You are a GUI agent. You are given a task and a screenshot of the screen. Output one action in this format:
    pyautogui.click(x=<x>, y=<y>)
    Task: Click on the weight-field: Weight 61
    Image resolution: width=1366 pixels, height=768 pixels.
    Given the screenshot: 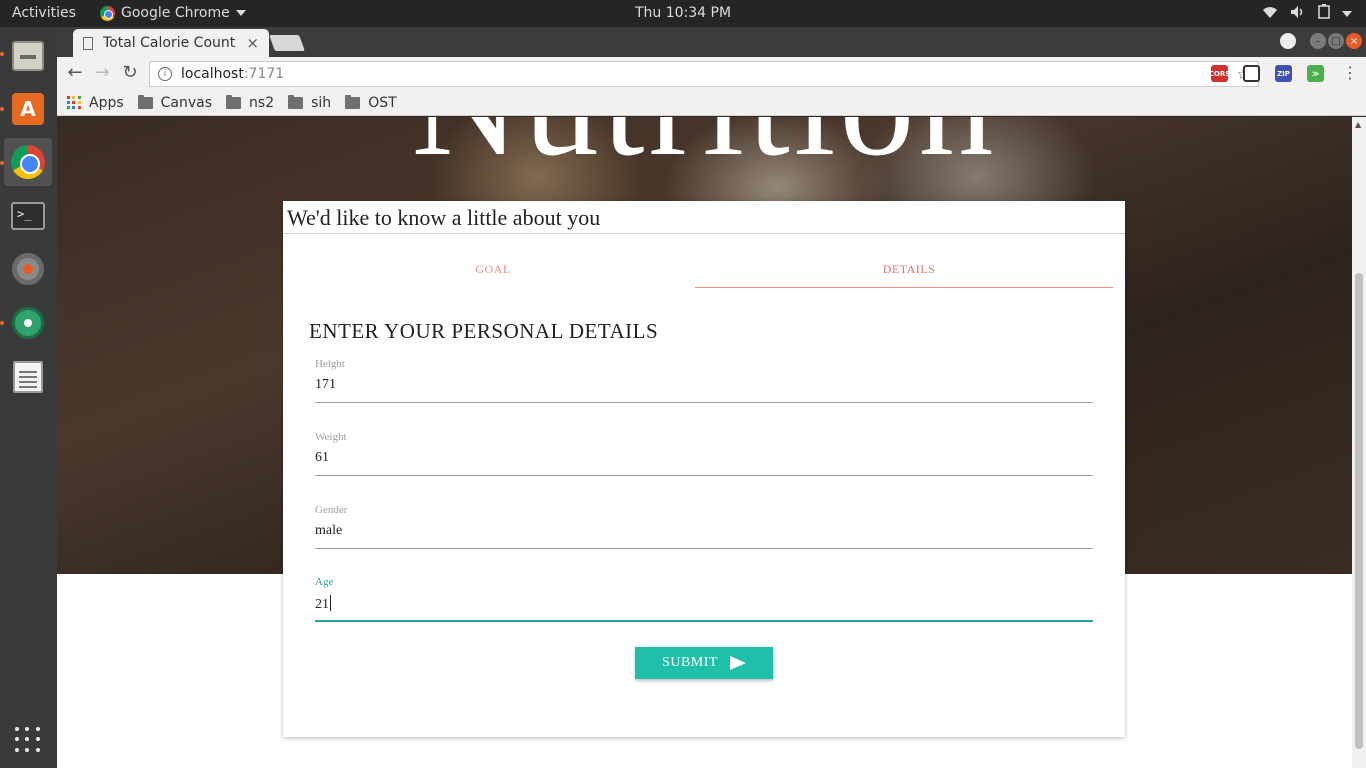 What is the action you would take?
    pyautogui.click(x=704, y=453)
    